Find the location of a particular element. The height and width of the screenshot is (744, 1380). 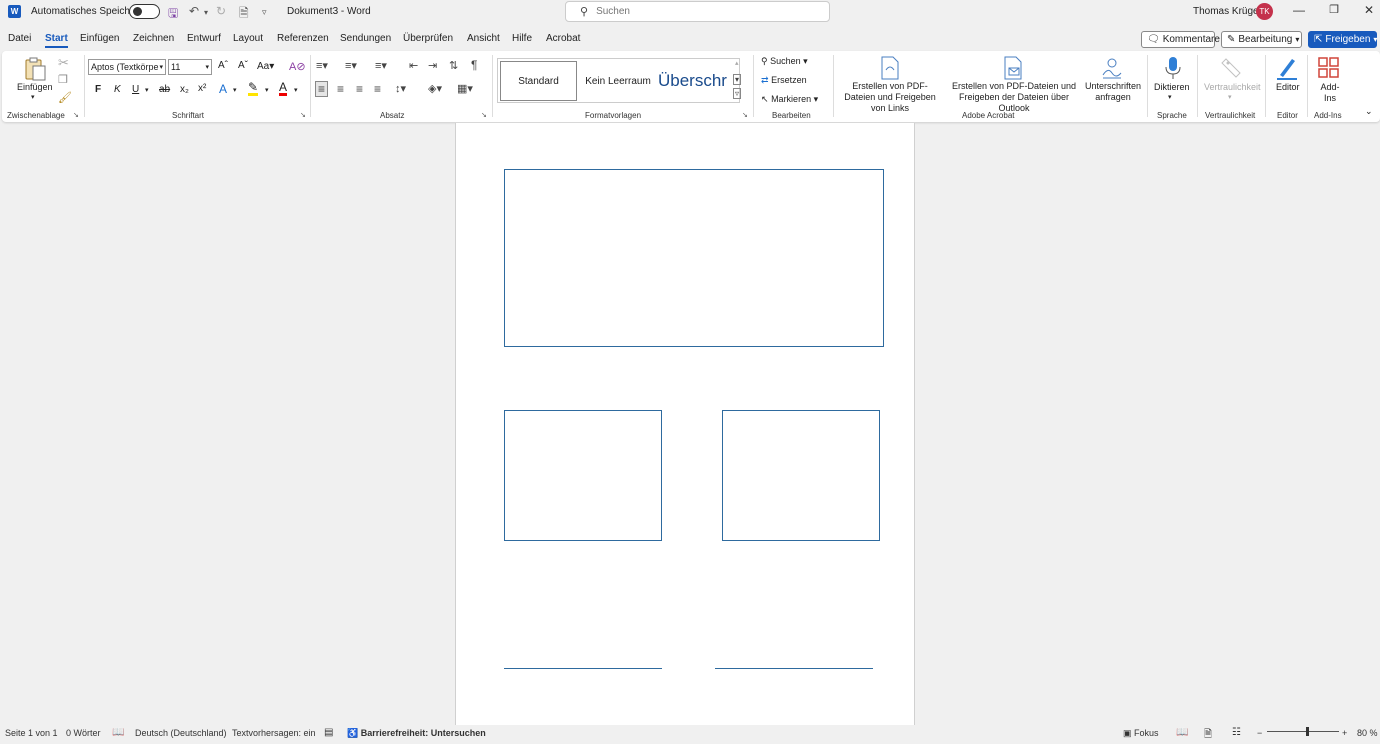

superscript-icon: x² is located at coordinates (202, 88).